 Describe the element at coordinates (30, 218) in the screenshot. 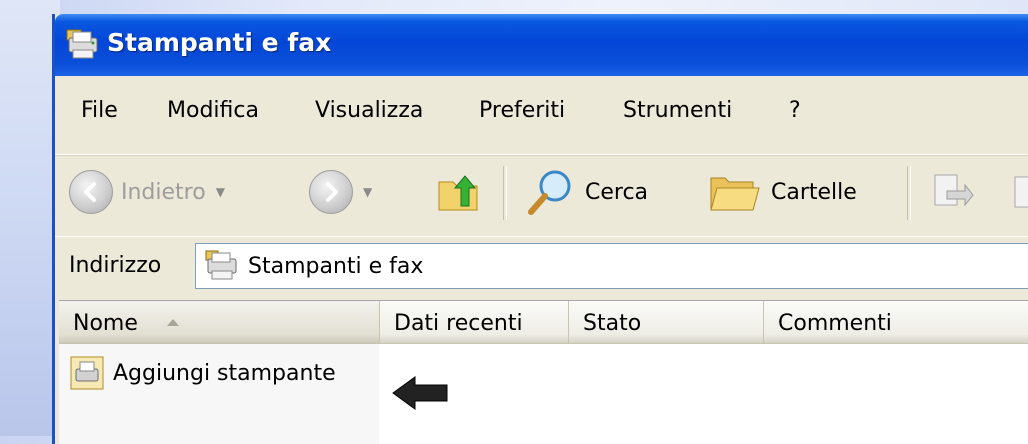

I see `desktop-background` at that location.